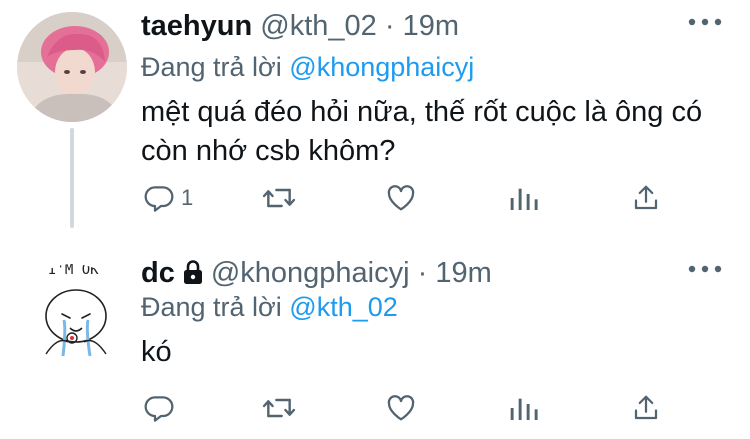 The height and width of the screenshot is (439, 750). I want to click on retweet-button, so click(279, 408).